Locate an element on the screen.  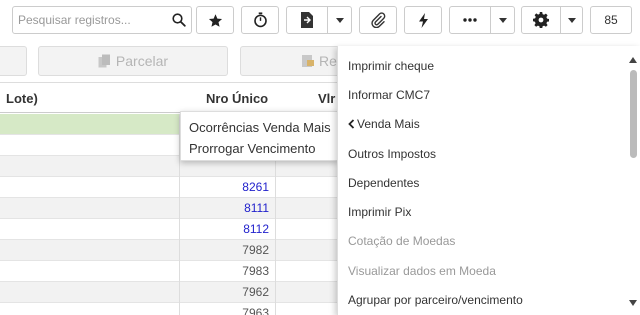
export-button is located at coordinates (319, 20).